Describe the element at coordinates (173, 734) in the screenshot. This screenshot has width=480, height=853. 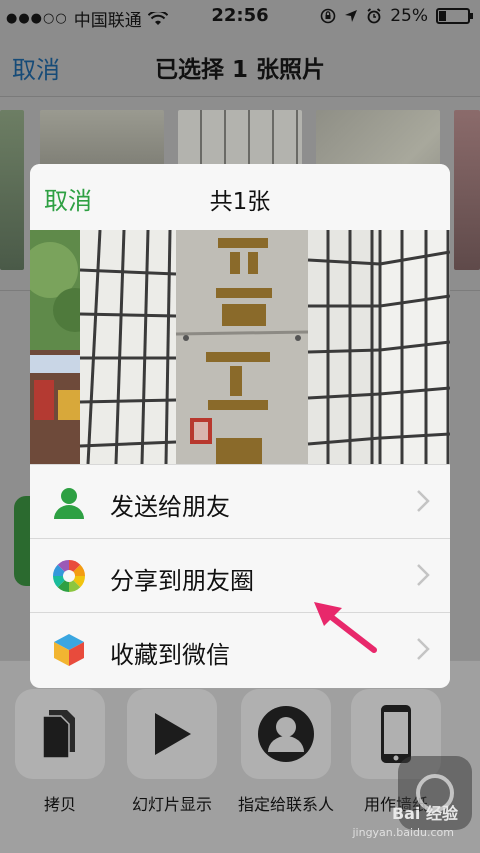
I see `slideshow-icon` at that location.